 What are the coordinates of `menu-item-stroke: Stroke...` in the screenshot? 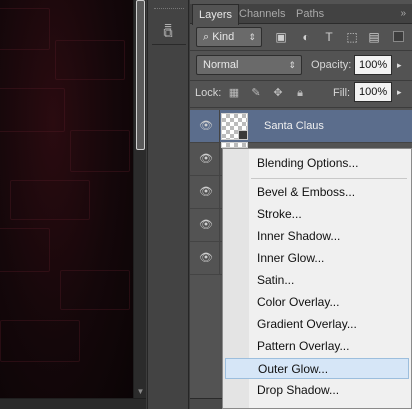 It's located at (317, 214).